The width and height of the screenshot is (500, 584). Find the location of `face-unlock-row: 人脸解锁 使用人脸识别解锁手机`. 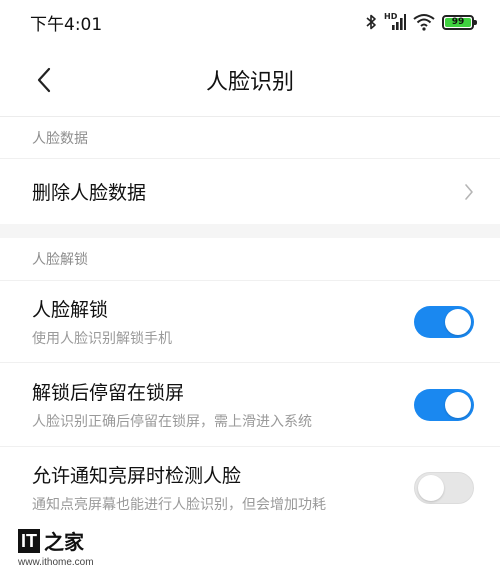

face-unlock-row: 人脸解锁 使用人脸识别解锁手机 is located at coordinates (250, 321).